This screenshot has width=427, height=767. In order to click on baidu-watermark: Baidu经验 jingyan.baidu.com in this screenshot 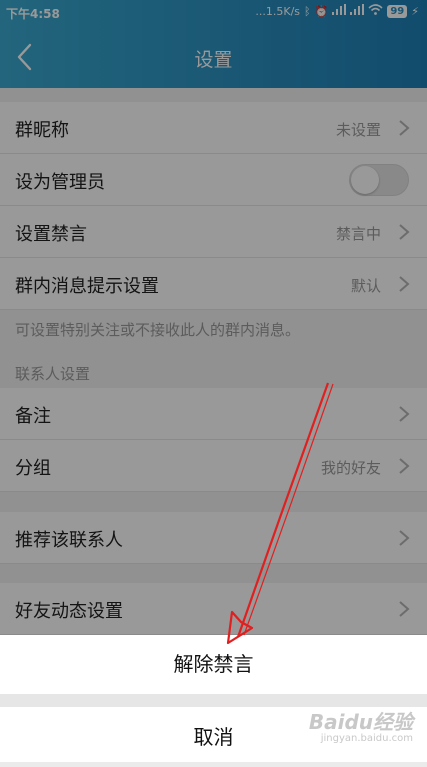, I will do `click(361, 725)`.